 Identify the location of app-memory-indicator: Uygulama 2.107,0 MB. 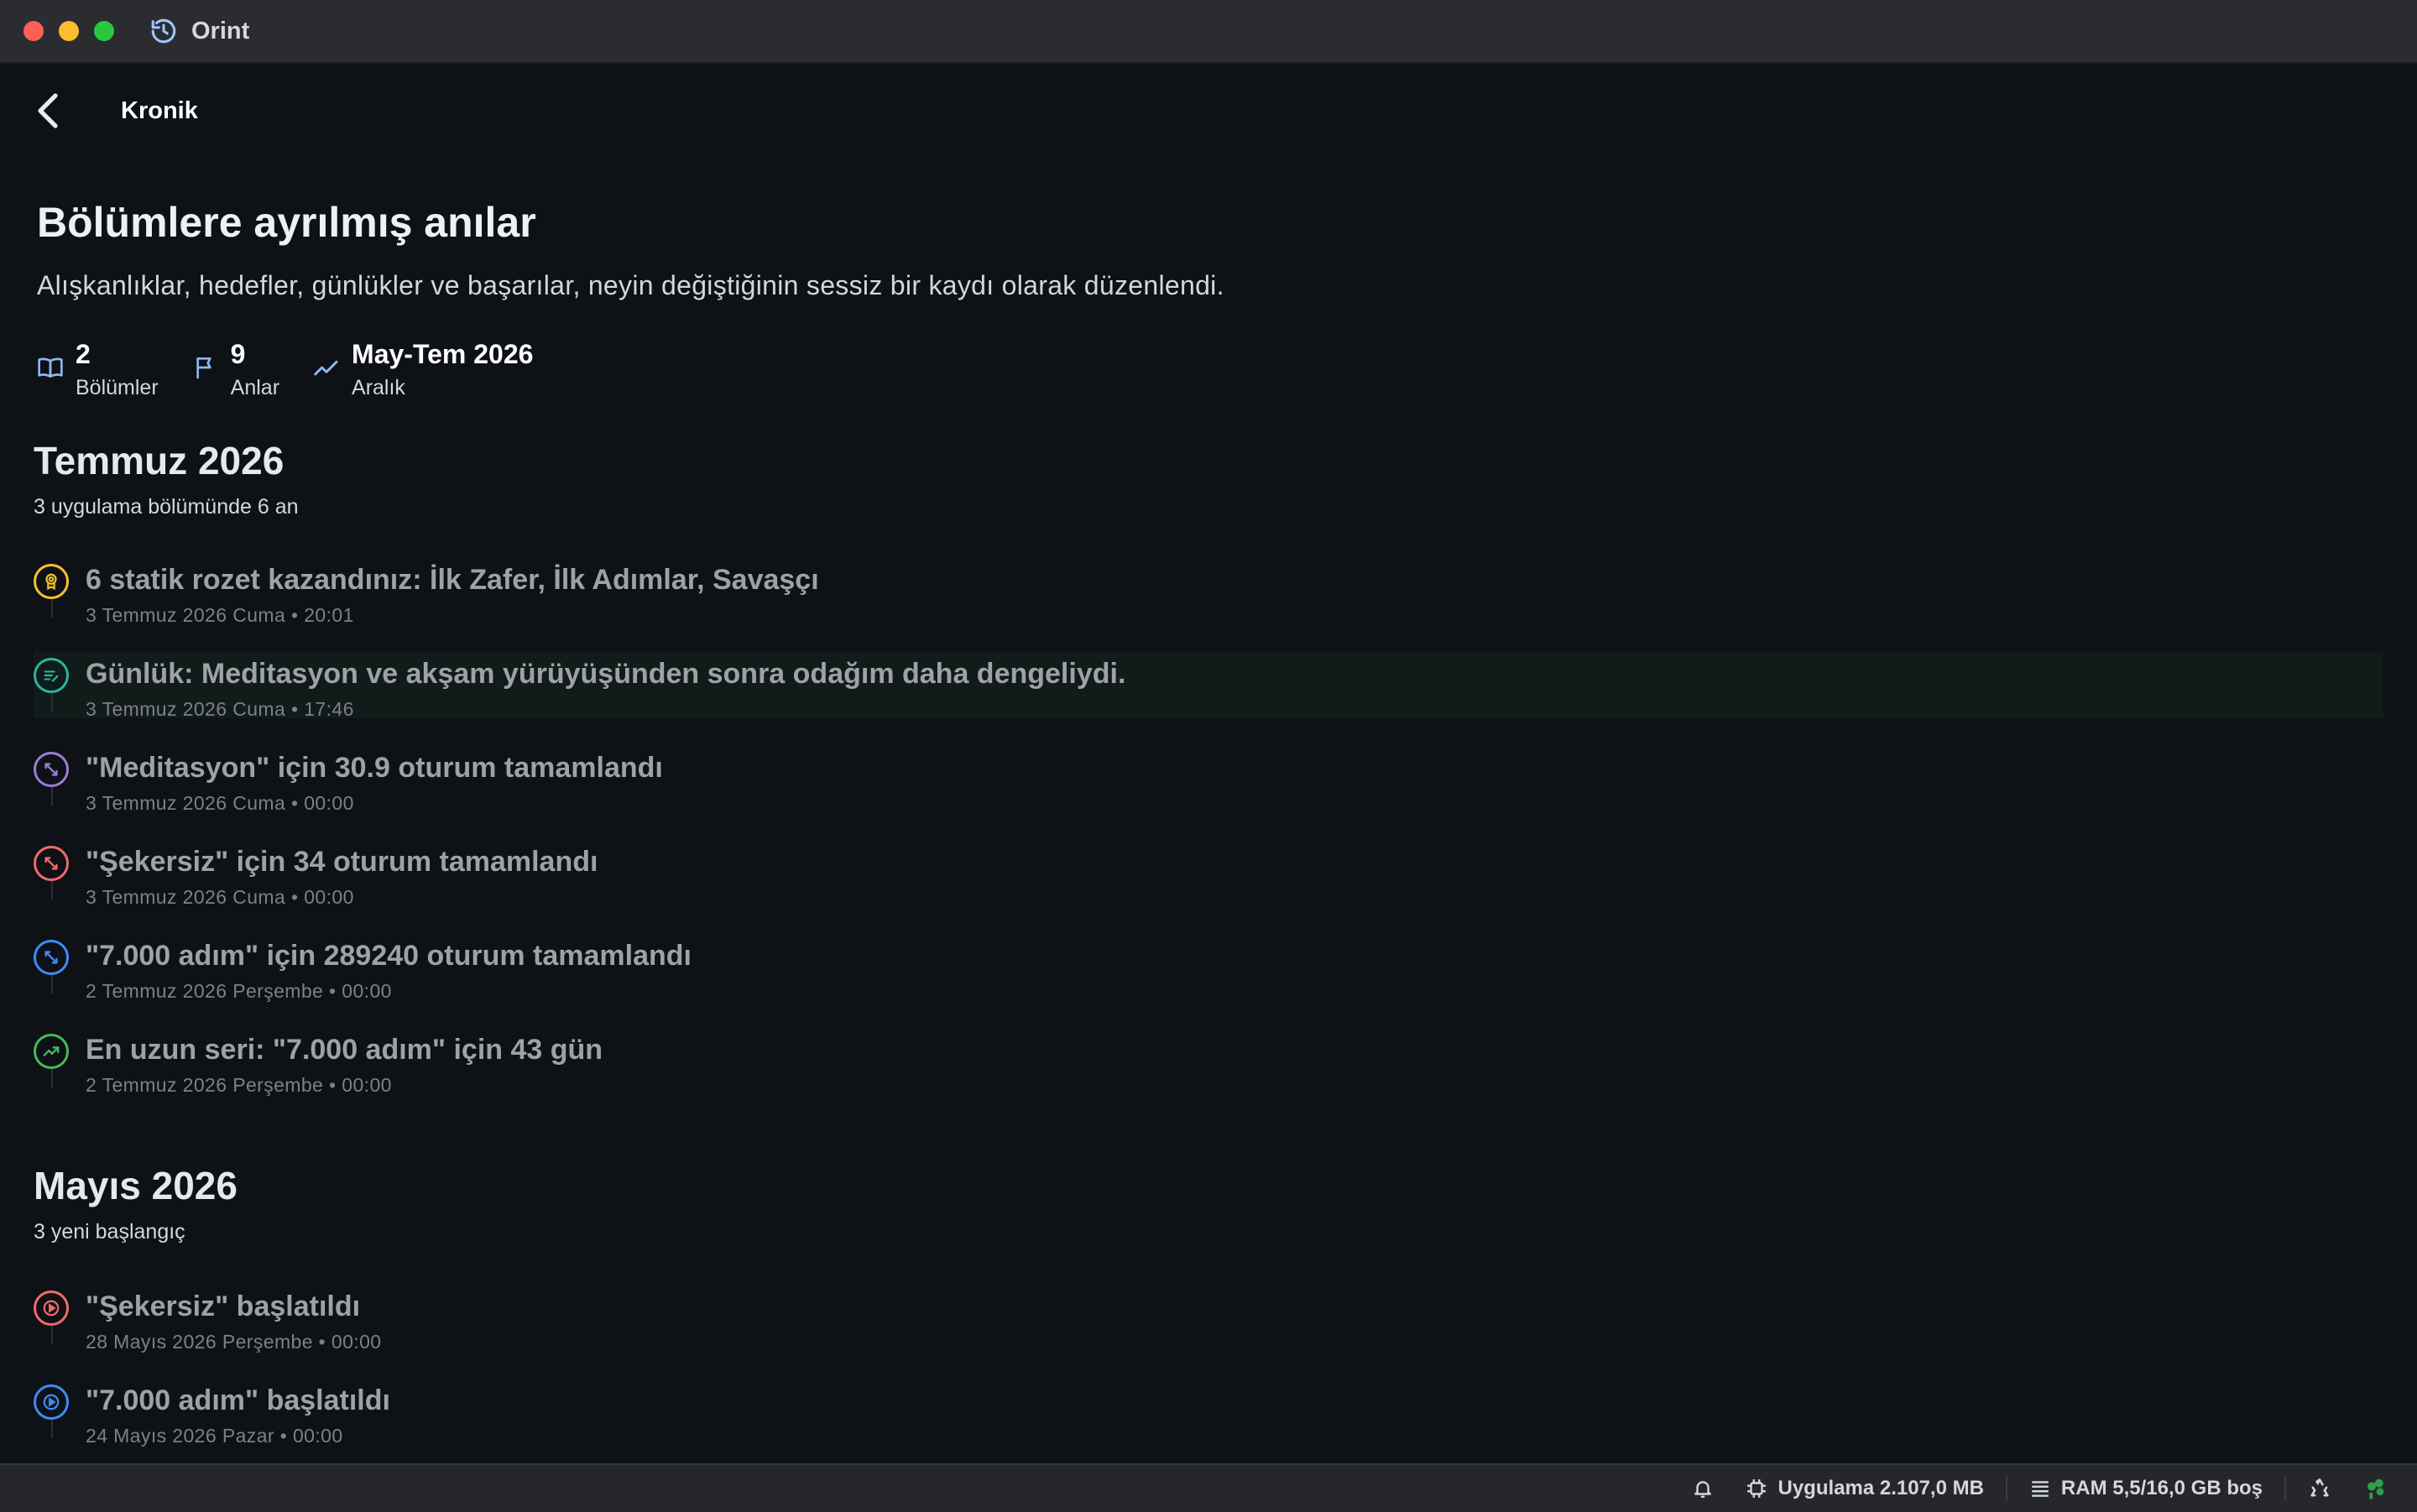
(1865, 1489).